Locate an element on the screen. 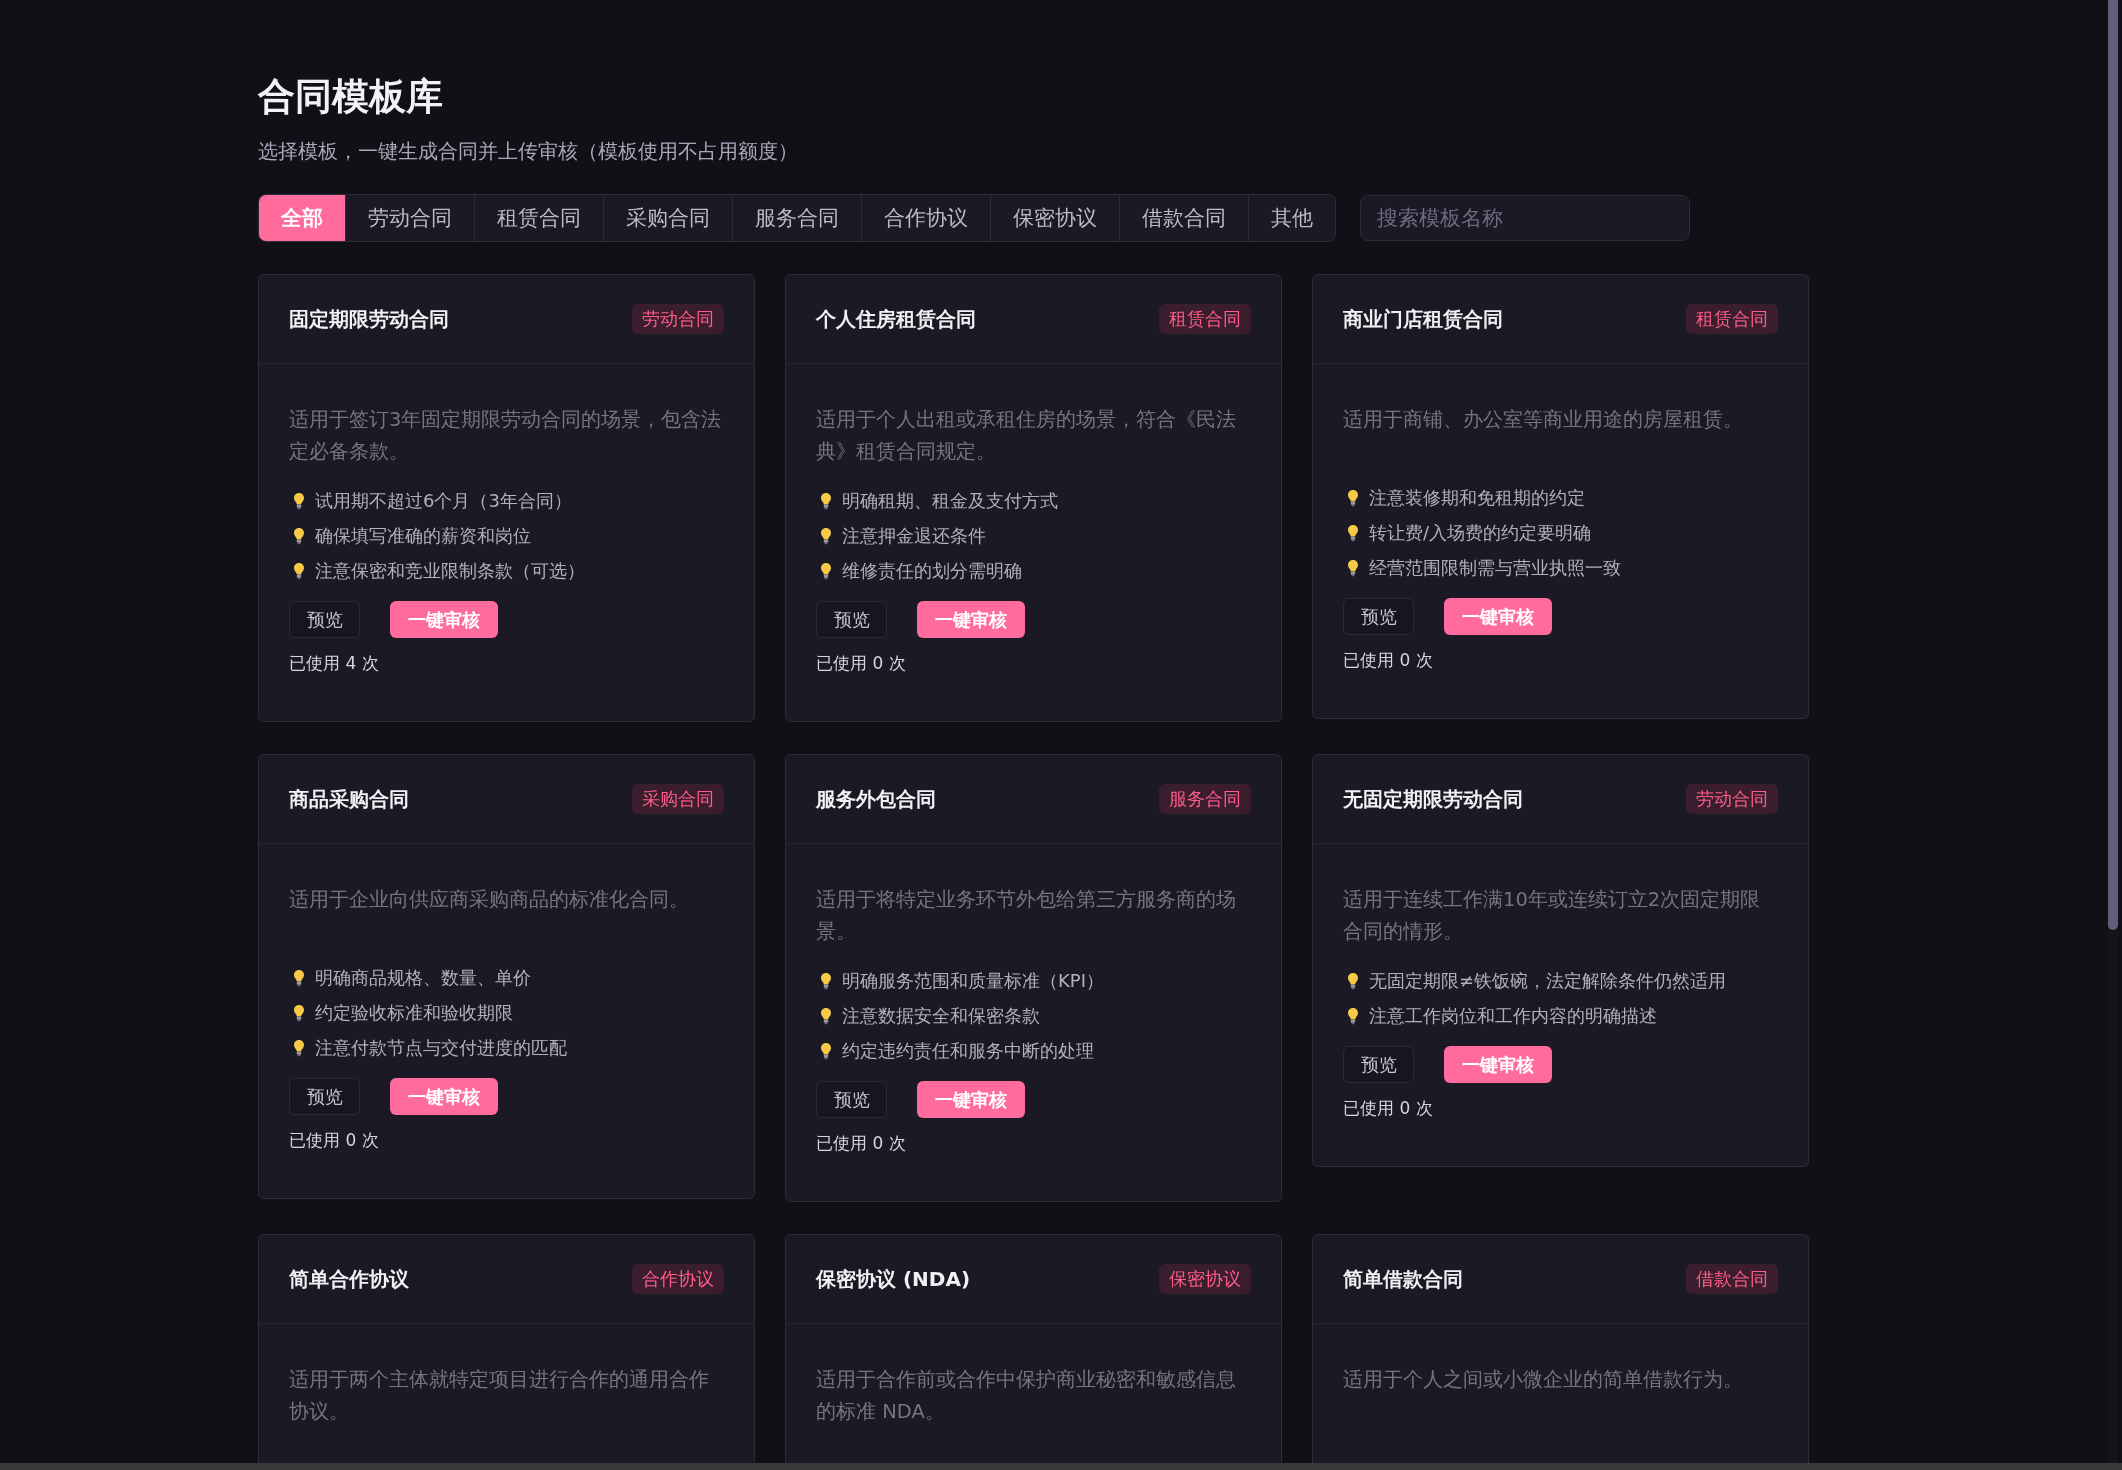 This screenshot has height=1470, width=2122. category-tag: 服务合同 is located at coordinates (1205, 799).